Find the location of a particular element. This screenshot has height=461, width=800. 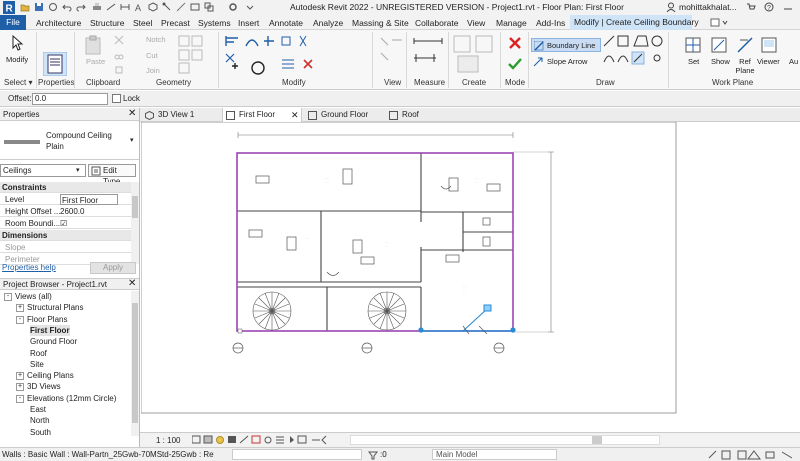

set-workplane-icon is located at coordinates (693, 45).